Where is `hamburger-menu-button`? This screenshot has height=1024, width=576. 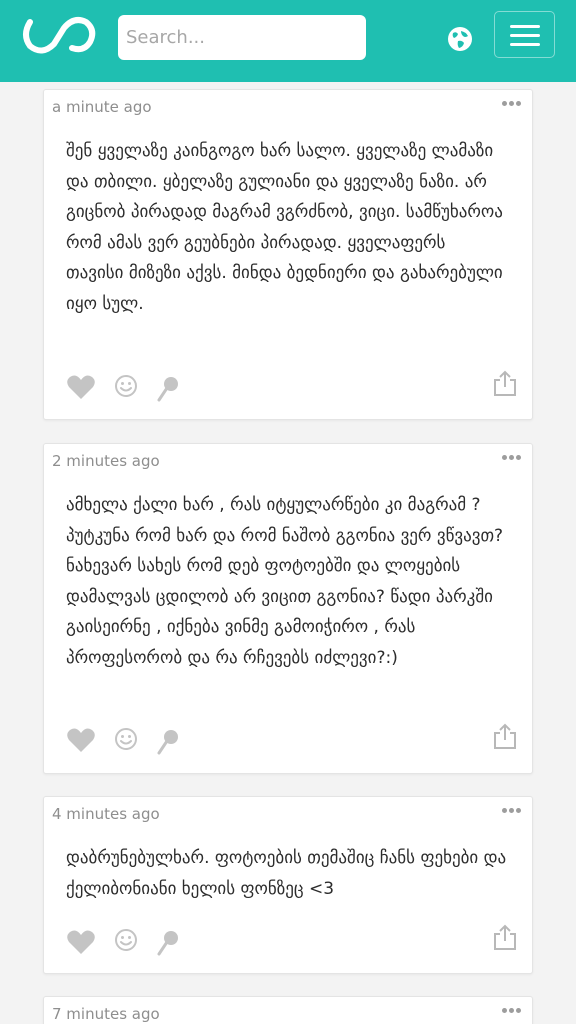
hamburger-menu-button is located at coordinates (524, 34).